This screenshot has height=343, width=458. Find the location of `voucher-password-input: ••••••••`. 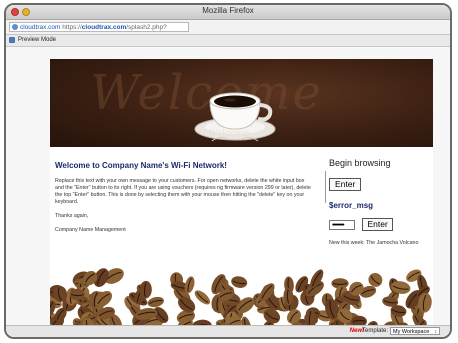

voucher-password-input: •••••••• is located at coordinates (342, 224).